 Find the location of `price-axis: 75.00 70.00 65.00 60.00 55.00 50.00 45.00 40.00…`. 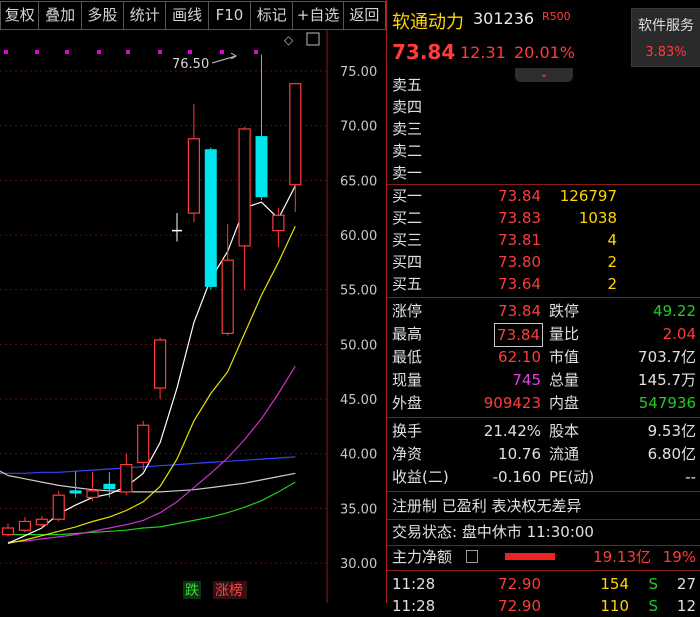

price-axis: 75.00 70.00 65.00 60.00 55.00 50.00 45.00 40.00… is located at coordinates (358, 318).